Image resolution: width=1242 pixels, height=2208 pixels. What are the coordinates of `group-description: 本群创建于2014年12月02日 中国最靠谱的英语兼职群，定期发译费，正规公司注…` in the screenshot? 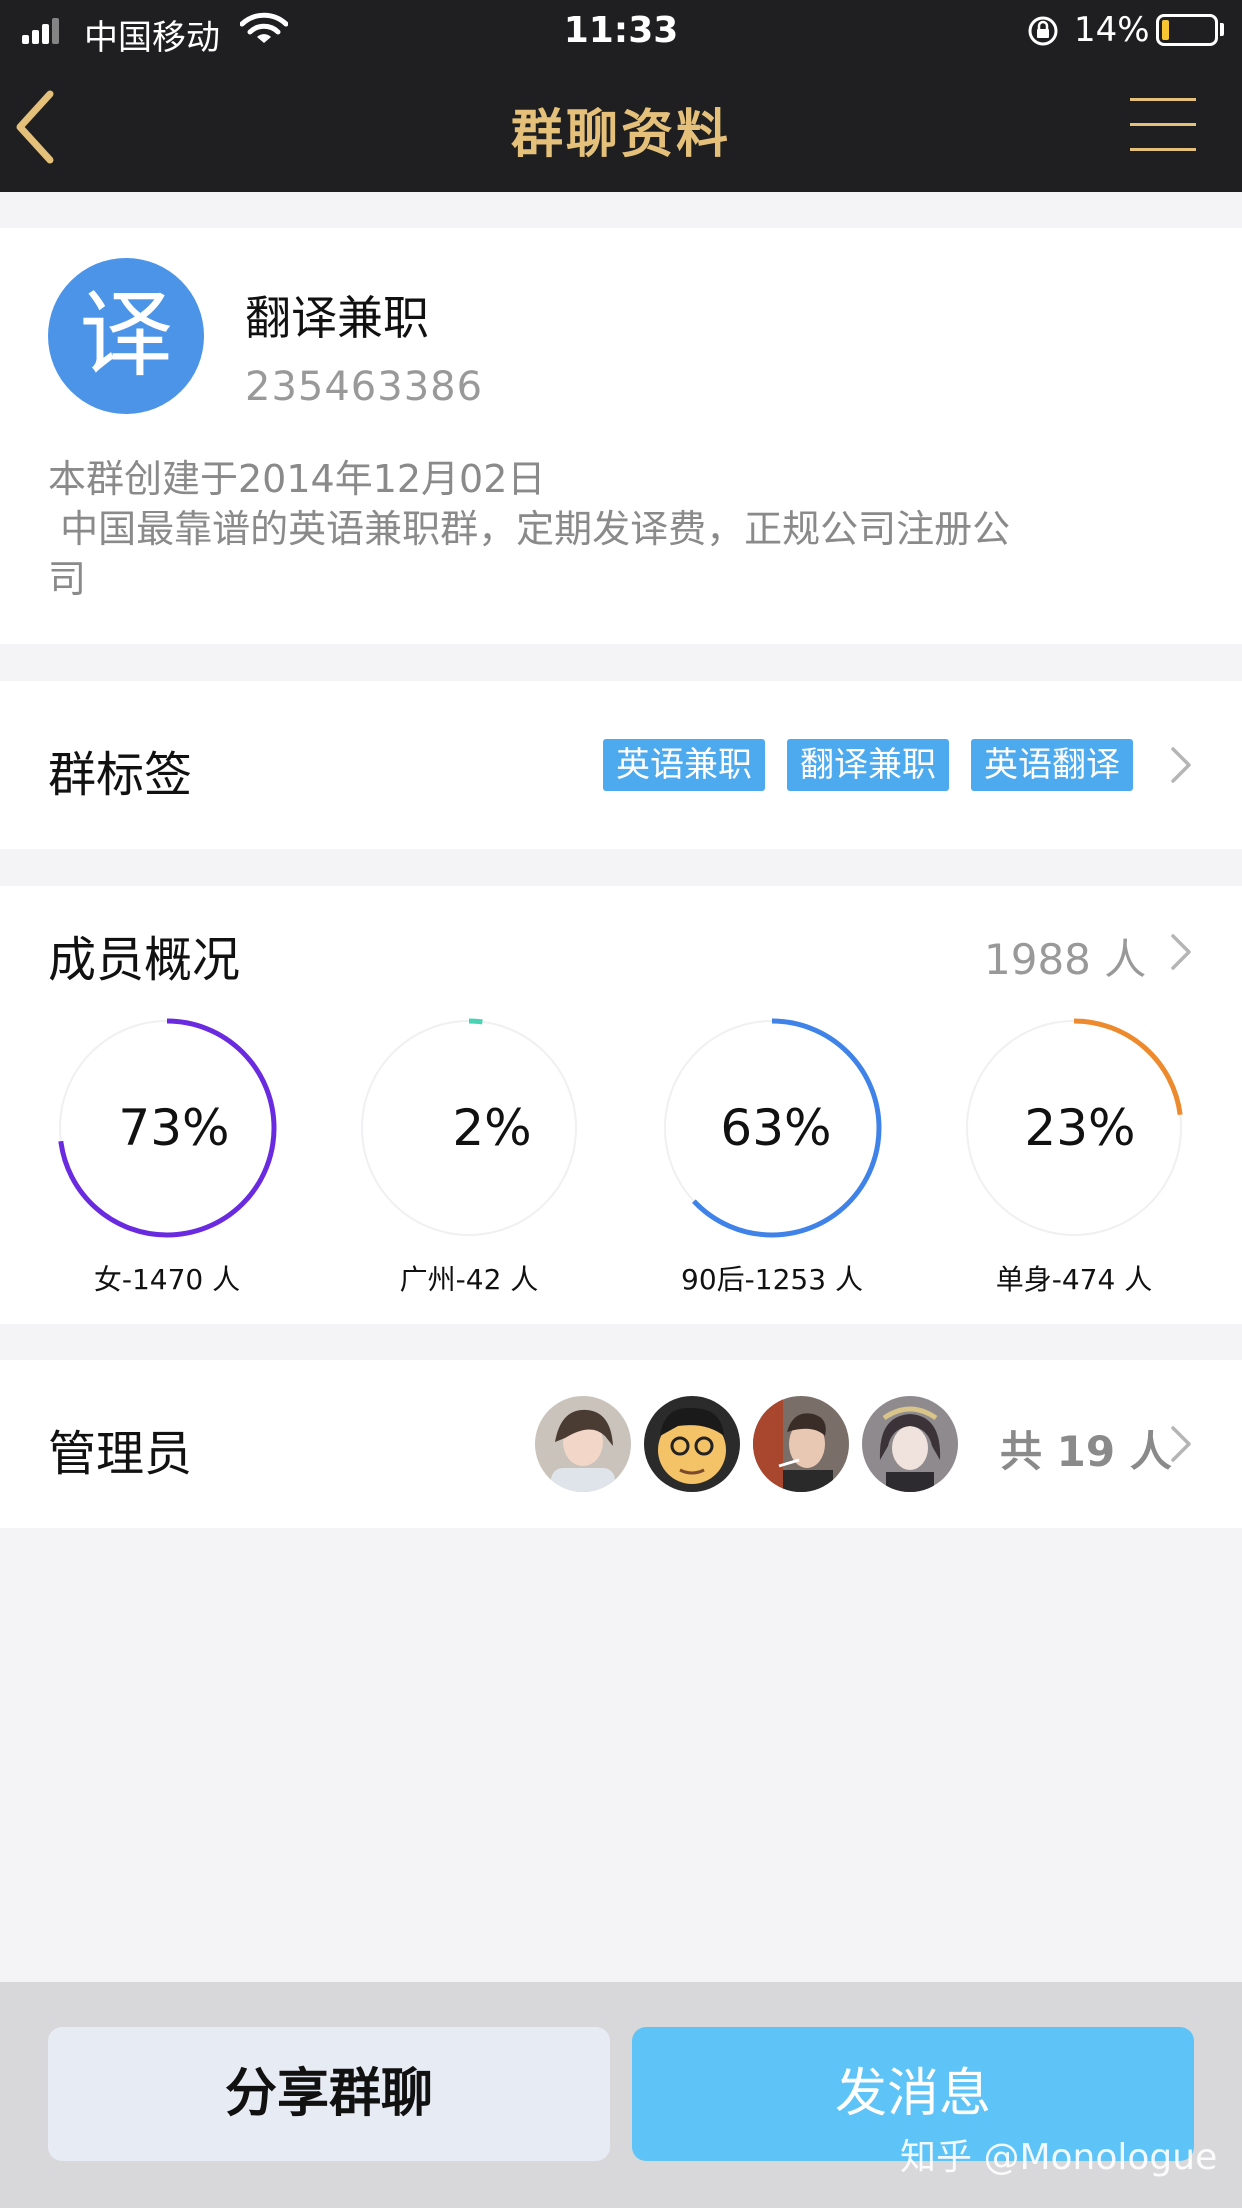 It's located at (623, 529).